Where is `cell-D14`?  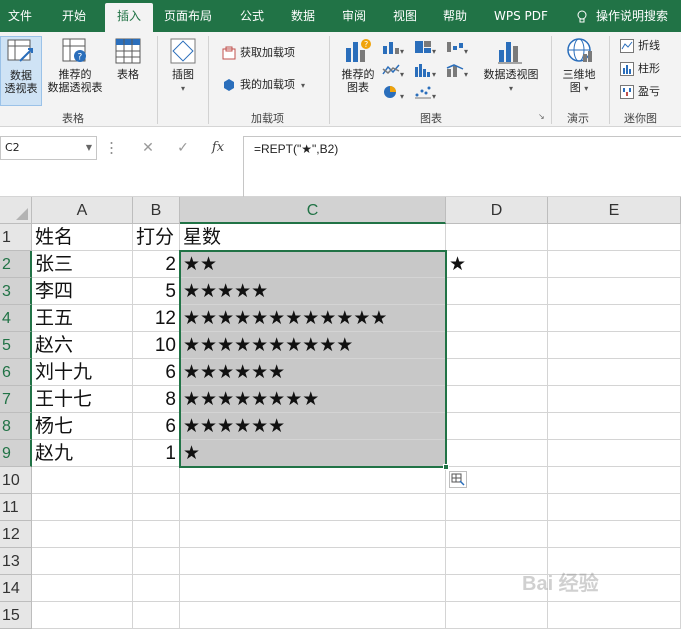
cell-D14 is located at coordinates (497, 588).